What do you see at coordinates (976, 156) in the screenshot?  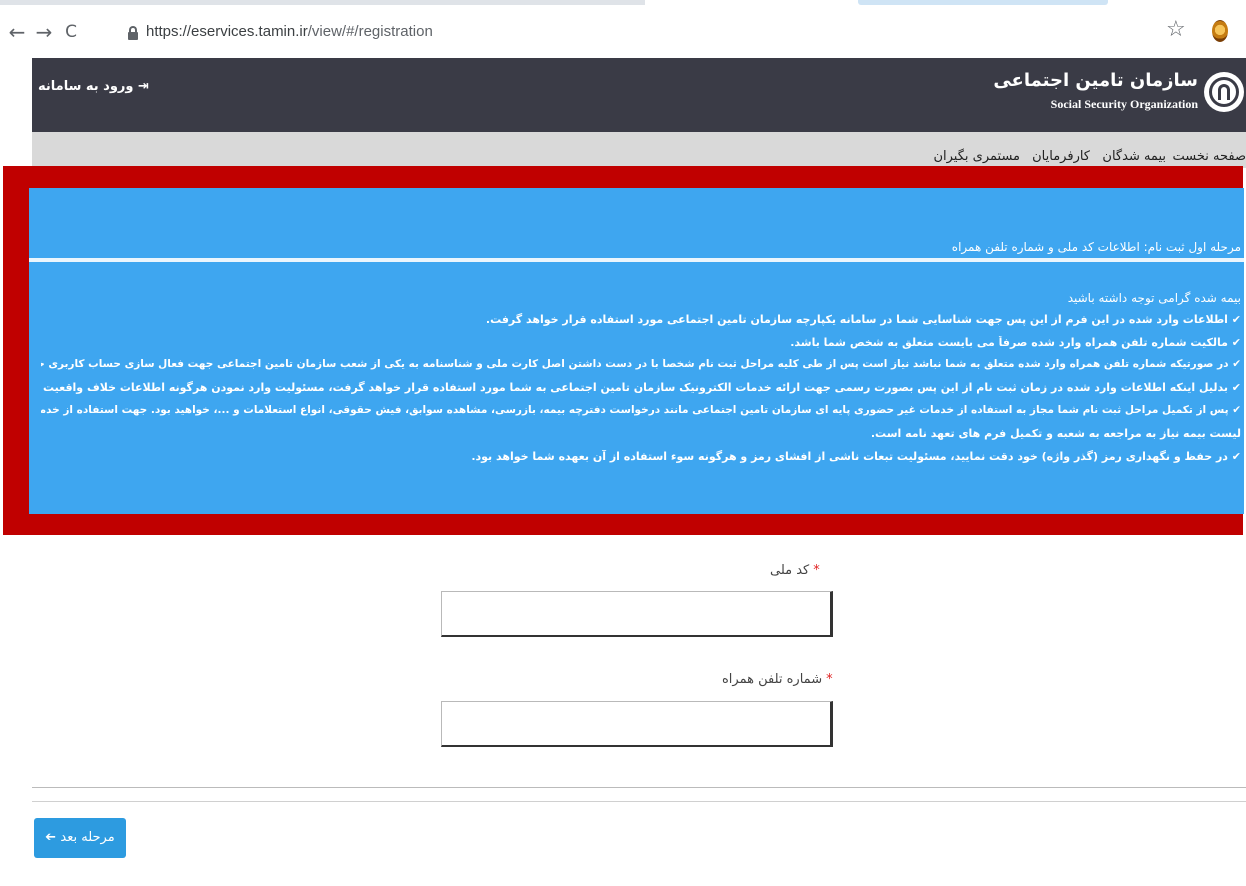 I see `nav-item-pensioners: مستمری بگیران` at bounding box center [976, 156].